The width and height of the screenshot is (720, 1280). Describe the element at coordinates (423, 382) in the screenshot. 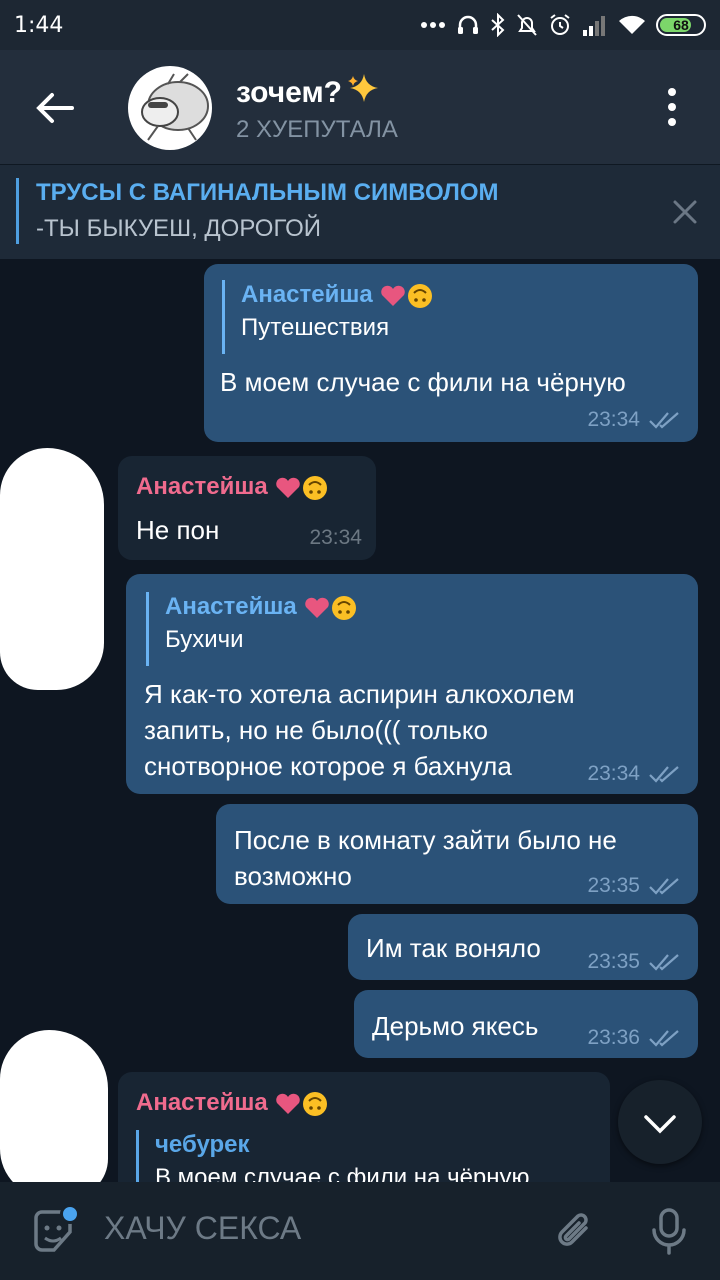

I see `message-text: В моем случае с фили на чёрную` at that location.